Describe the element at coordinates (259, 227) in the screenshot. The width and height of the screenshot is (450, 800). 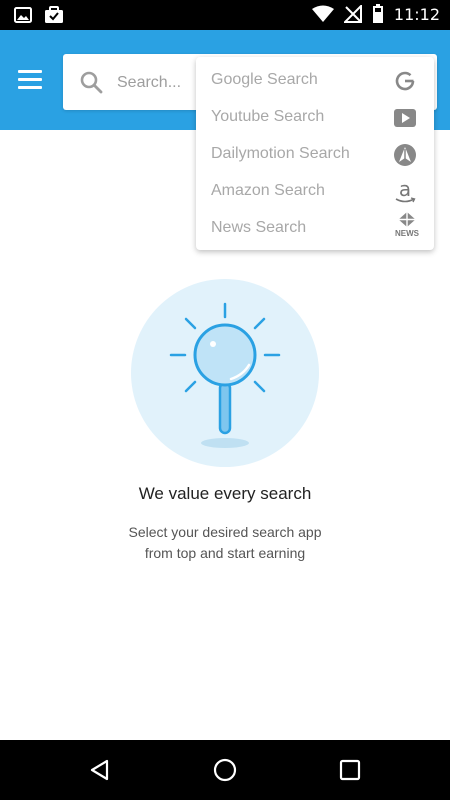
I see `dropdown-item-label: News Search` at that location.